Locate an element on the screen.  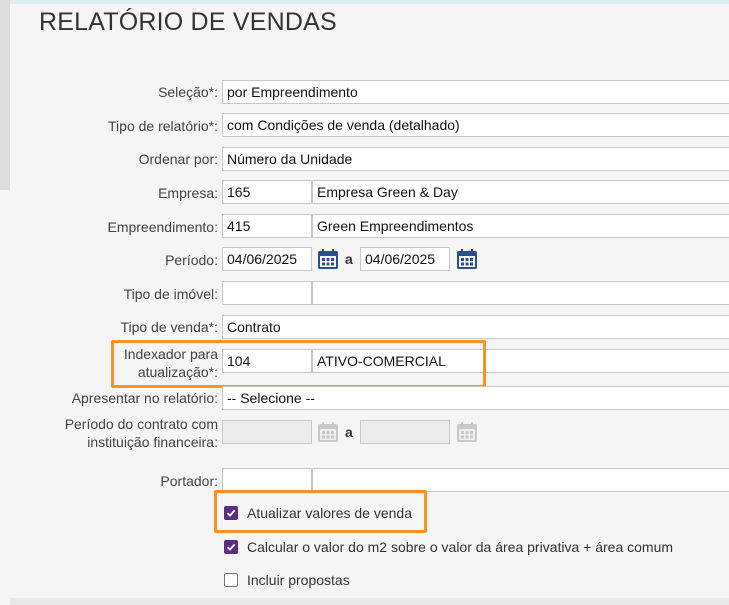
empreendimento-name-input: Green Empreendimentos is located at coordinates (520, 226).